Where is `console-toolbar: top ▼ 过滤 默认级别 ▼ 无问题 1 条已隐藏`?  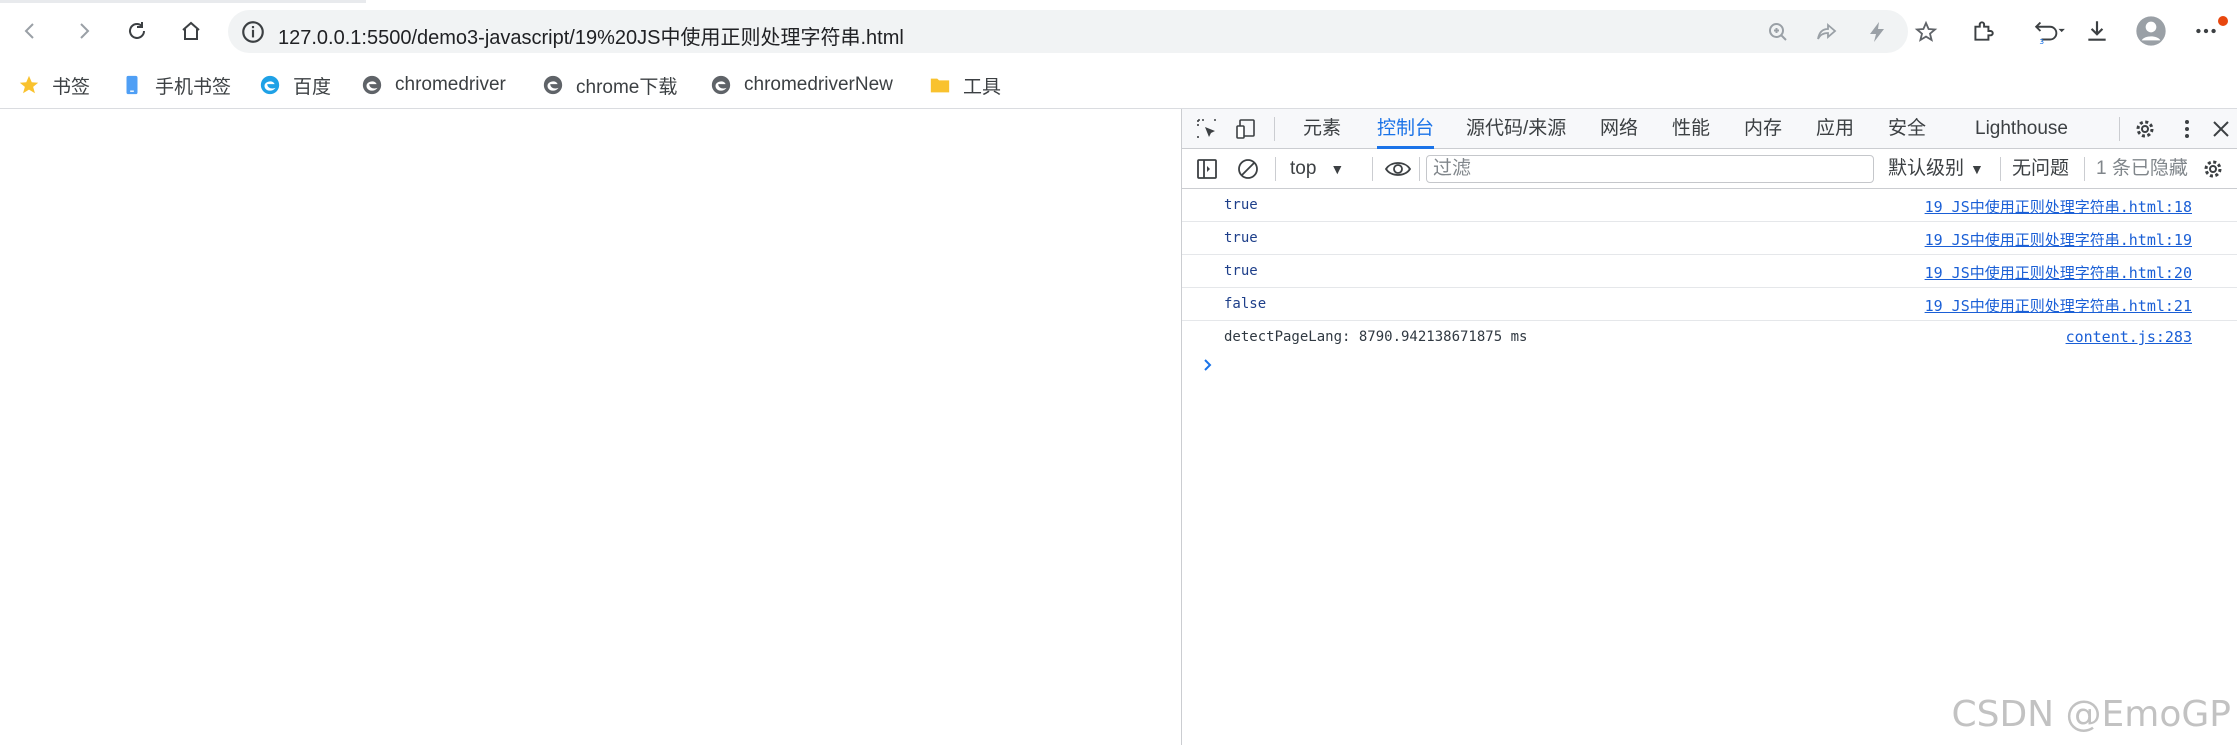 console-toolbar: top ▼ 过滤 默认级别 ▼ 无问题 1 条已隐藏 is located at coordinates (1709, 169).